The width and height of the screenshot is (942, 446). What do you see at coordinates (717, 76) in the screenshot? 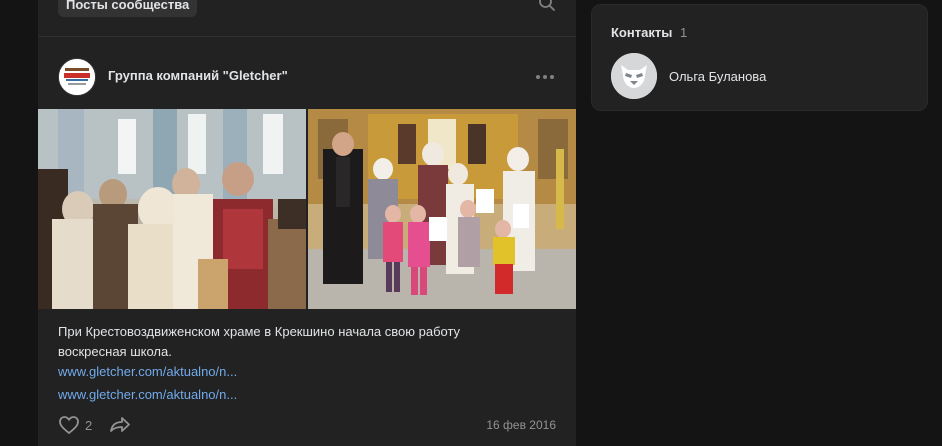
I see `contact-name: Ольга Буланова` at bounding box center [717, 76].